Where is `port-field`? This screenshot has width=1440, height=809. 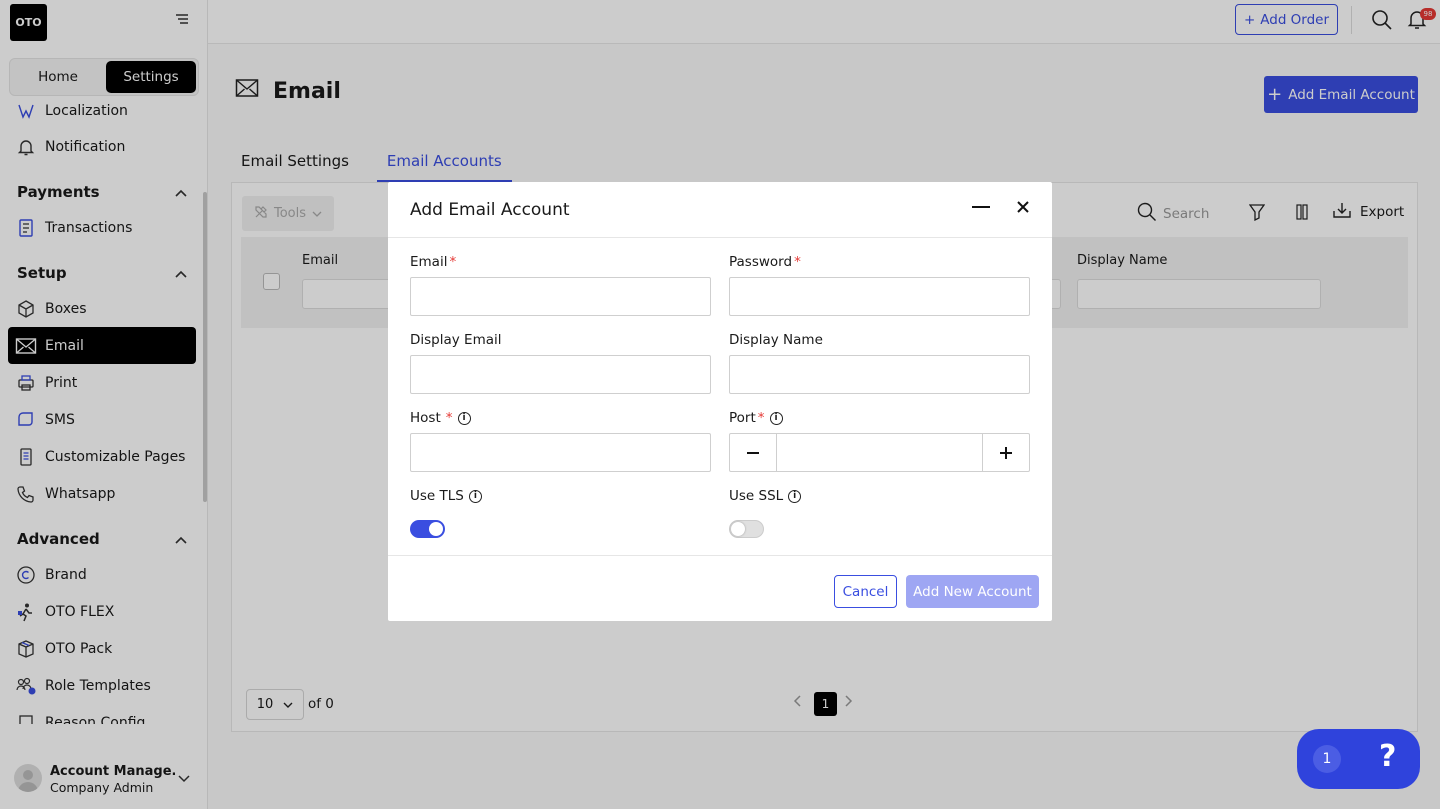 port-field is located at coordinates (879, 452).